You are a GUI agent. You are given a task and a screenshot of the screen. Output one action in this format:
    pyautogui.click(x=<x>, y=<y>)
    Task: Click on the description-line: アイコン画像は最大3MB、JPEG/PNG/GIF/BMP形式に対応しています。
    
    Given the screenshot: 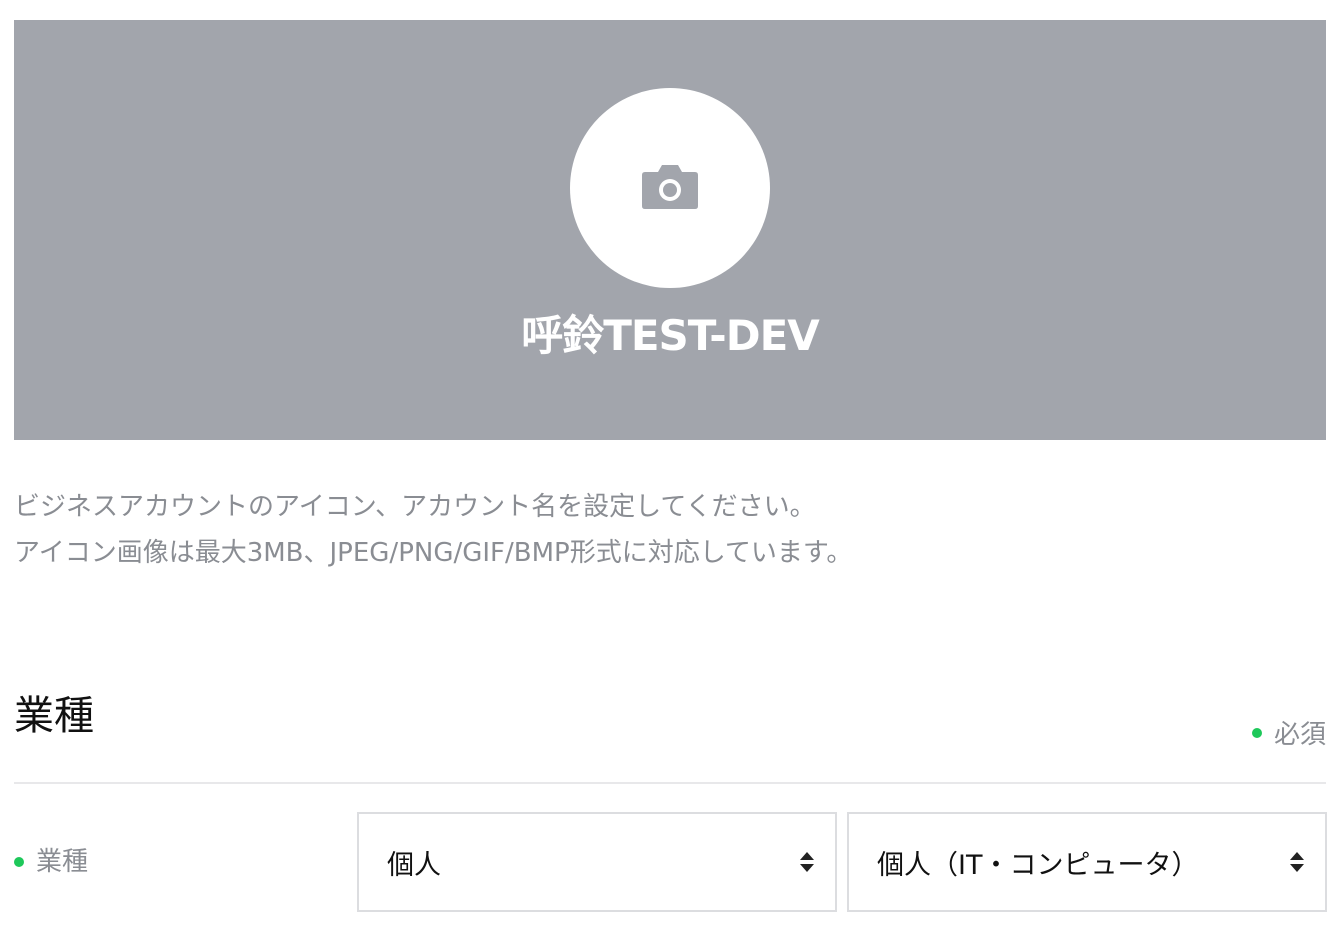 What is the action you would take?
    pyautogui.click(x=433, y=553)
    